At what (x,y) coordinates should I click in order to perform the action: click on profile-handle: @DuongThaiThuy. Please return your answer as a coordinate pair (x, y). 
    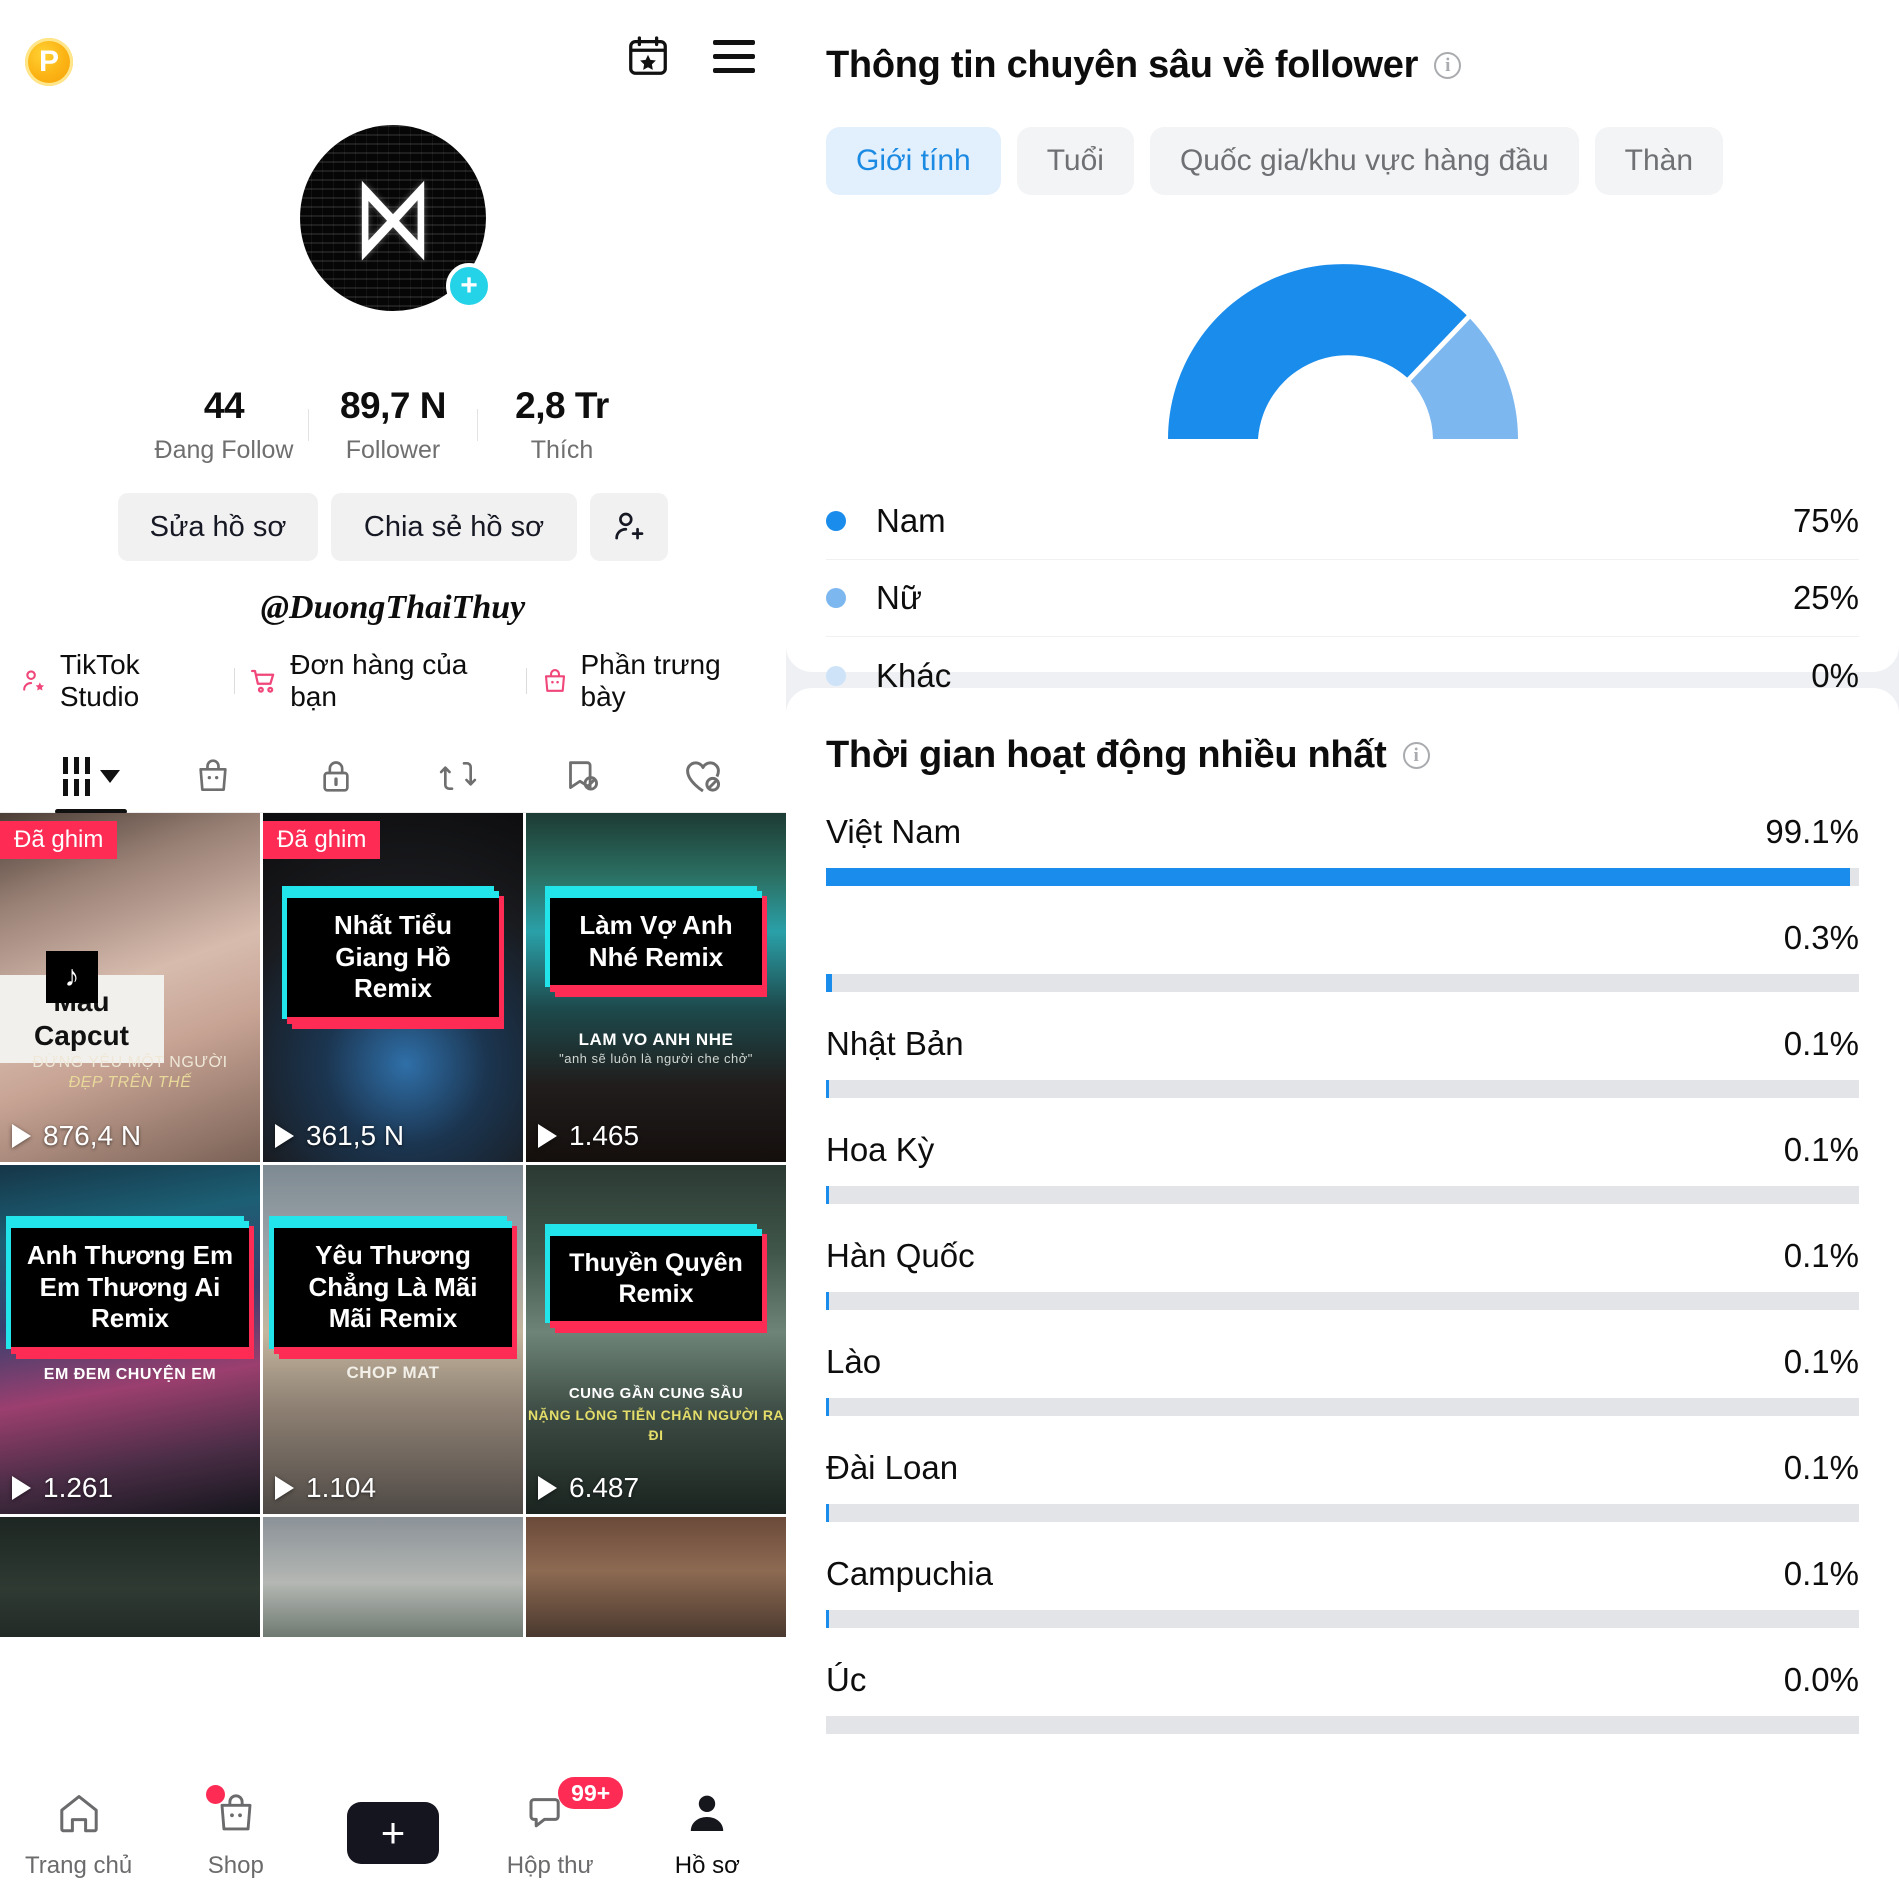
    Looking at the image, I should click on (393, 608).